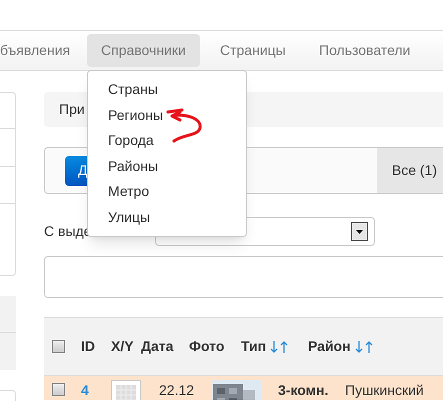 This screenshot has height=401, width=443. I want to click on nav-tab: бъявления, so click(35, 50).